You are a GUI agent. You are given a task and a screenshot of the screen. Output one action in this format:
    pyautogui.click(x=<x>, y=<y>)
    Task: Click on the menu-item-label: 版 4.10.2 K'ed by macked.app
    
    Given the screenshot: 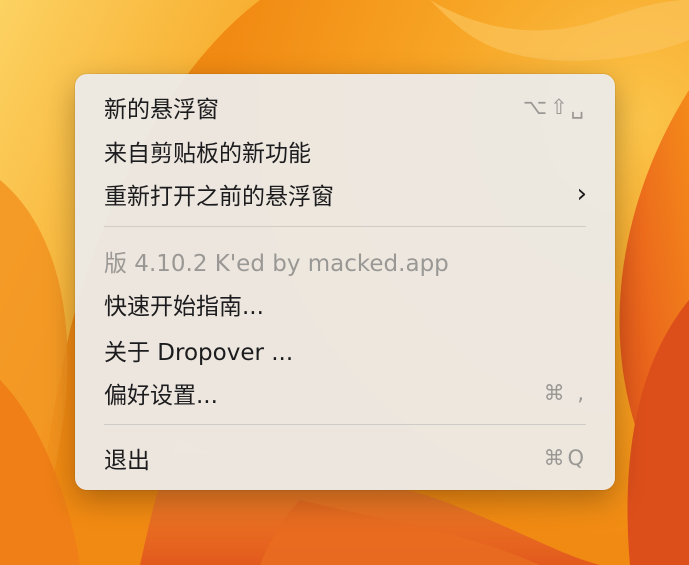 What is the action you would take?
    pyautogui.click(x=276, y=264)
    